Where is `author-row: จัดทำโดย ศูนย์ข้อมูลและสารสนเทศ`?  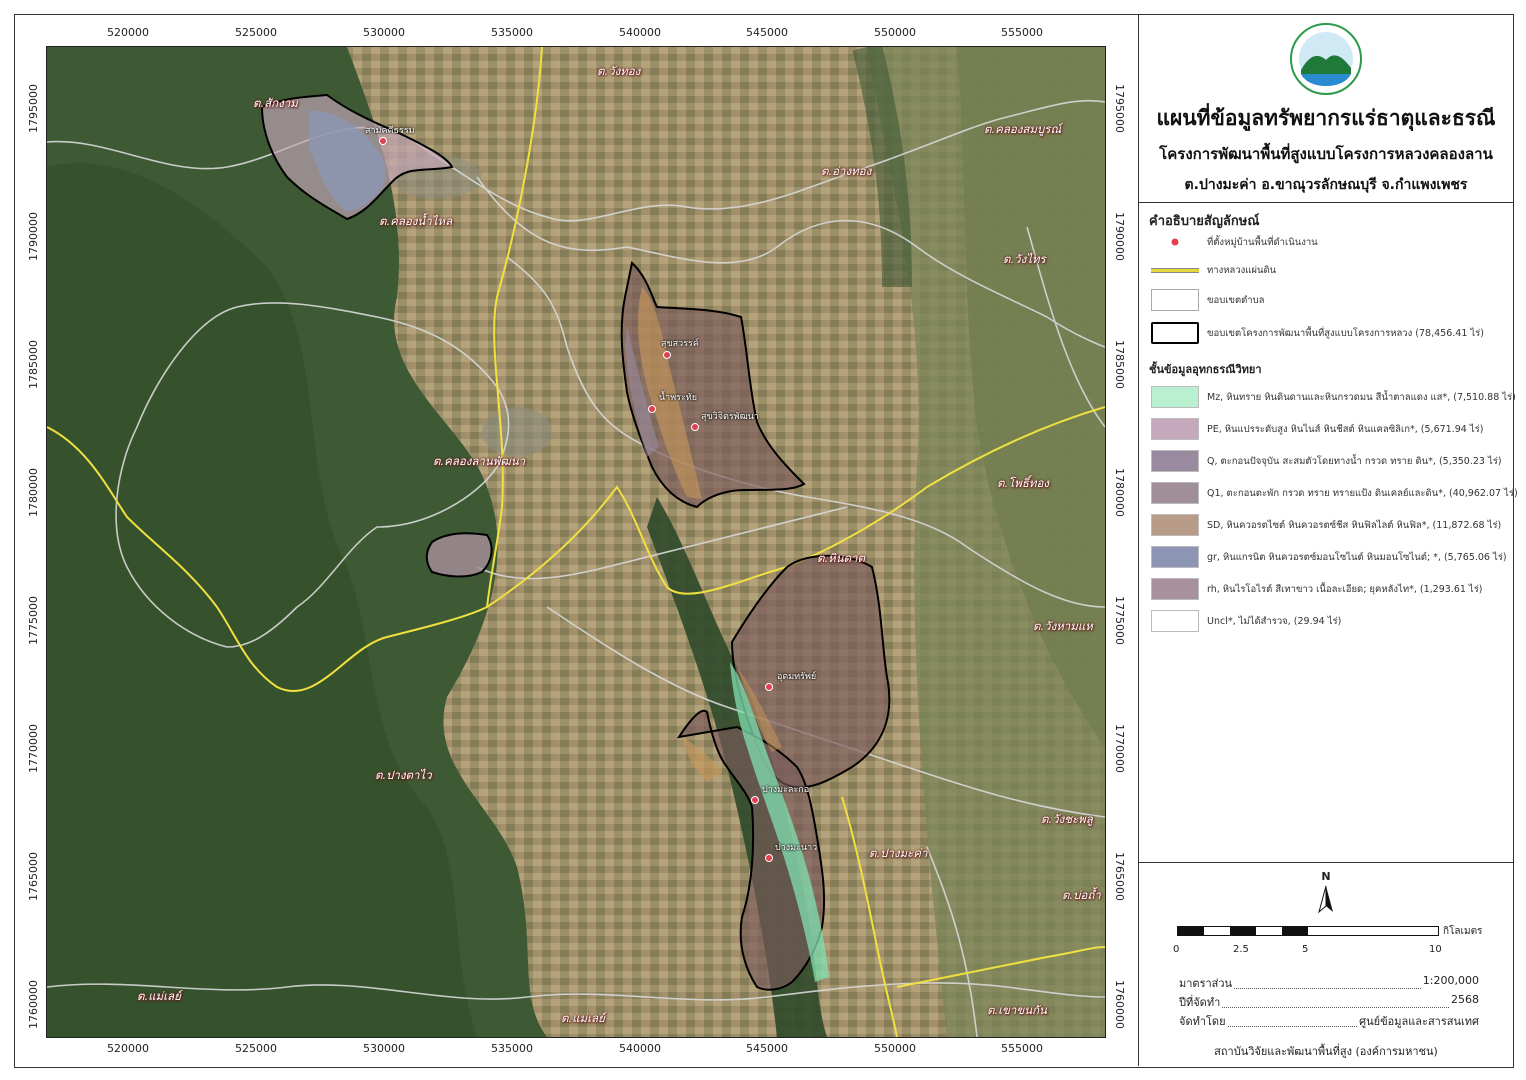 author-row: จัดทำโดย ศูนย์ข้อมูลและสารสนเทศ is located at coordinates (1329, 1021).